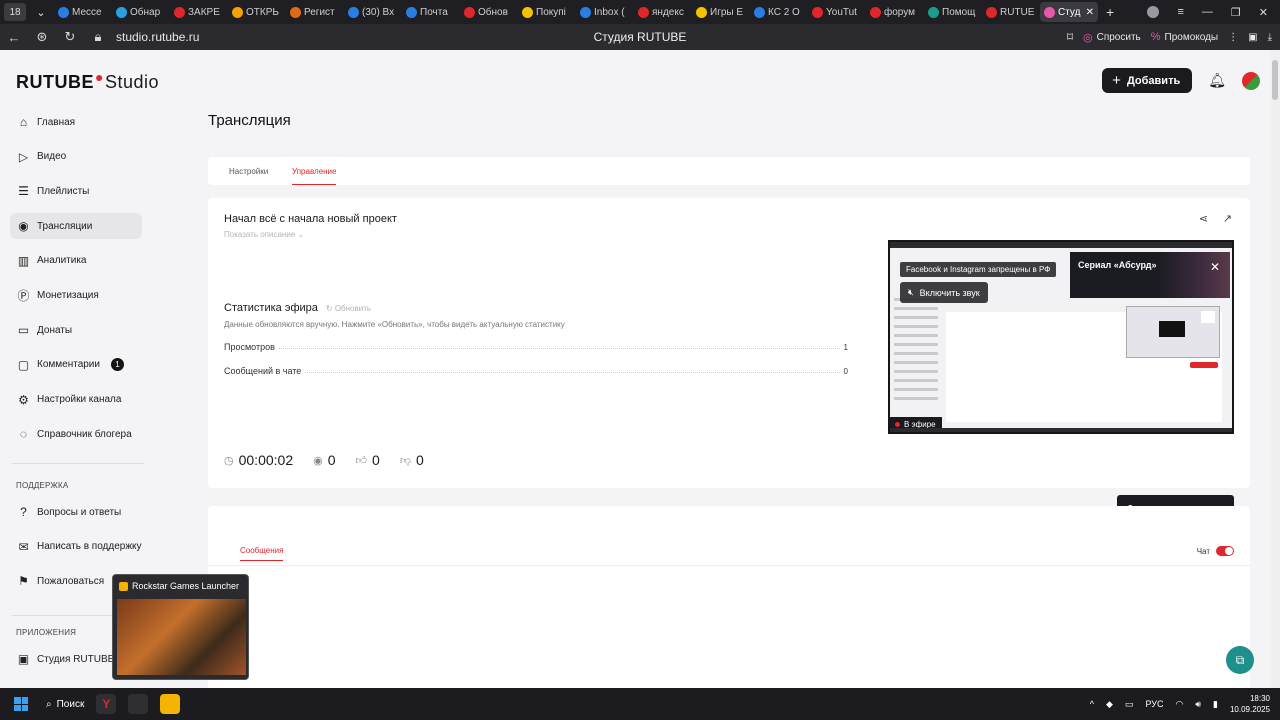 This screenshot has width=1280, height=720. What do you see at coordinates (836, 12) in the screenshot?
I see `browser-tab: YouTut` at bounding box center [836, 12].